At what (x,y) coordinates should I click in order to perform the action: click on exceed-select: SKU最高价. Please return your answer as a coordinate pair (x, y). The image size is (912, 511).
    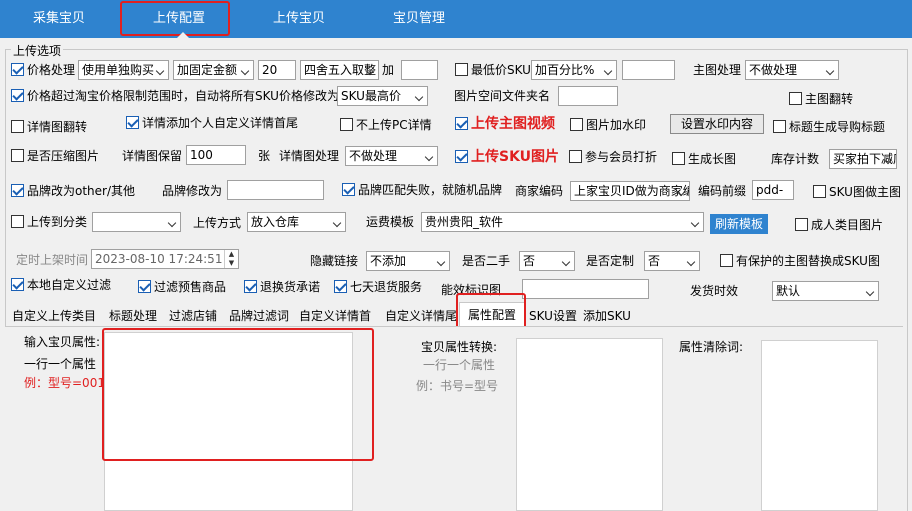
    Looking at the image, I should click on (382, 96).